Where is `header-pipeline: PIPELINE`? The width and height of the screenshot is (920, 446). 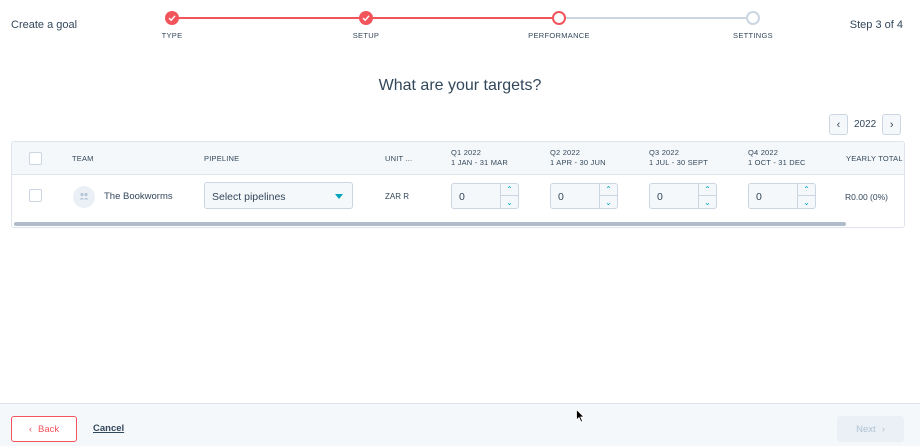
header-pipeline: PIPELINE is located at coordinates (222, 158).